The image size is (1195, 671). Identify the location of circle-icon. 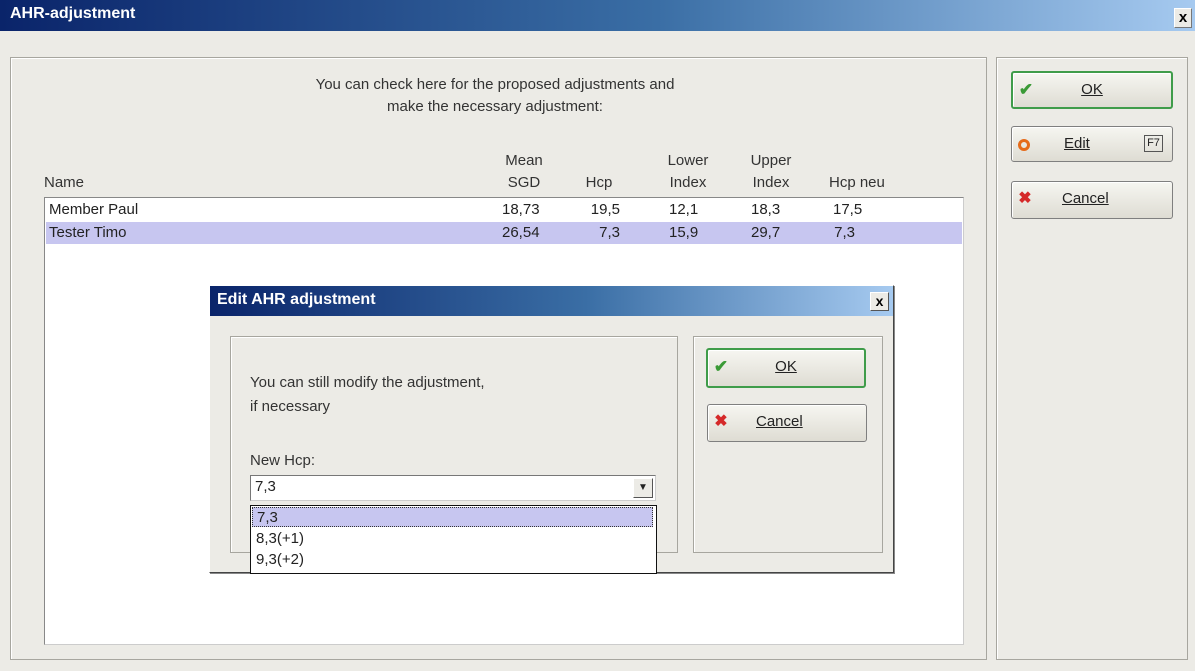
(1024, 145).